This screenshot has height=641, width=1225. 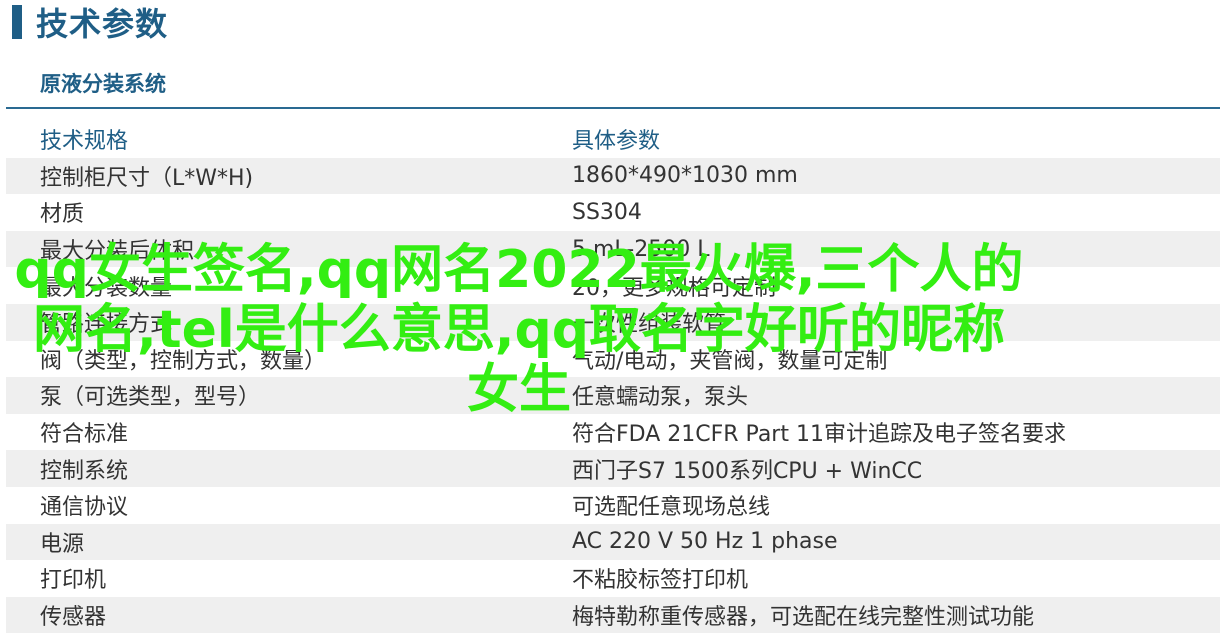 I want to click on table-row: 最大分装数量 20，更多规格可定制, so click(x=613, y=285).